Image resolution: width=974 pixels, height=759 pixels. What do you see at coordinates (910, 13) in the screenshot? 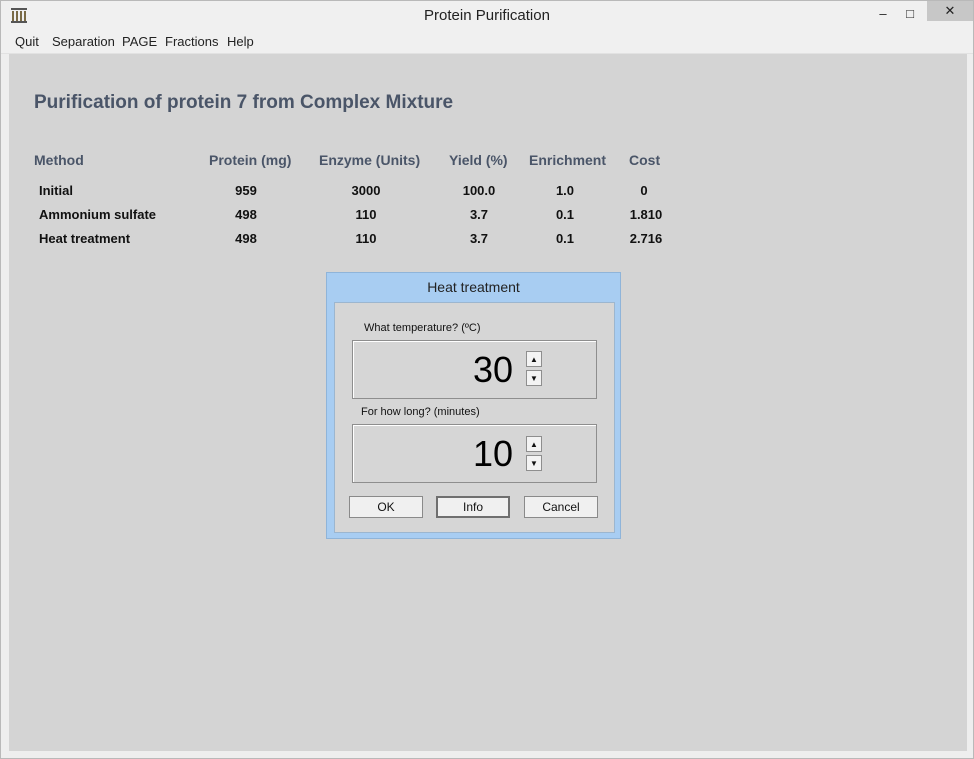
I see `maximize-icon: □` at bounding box center [910, 13].